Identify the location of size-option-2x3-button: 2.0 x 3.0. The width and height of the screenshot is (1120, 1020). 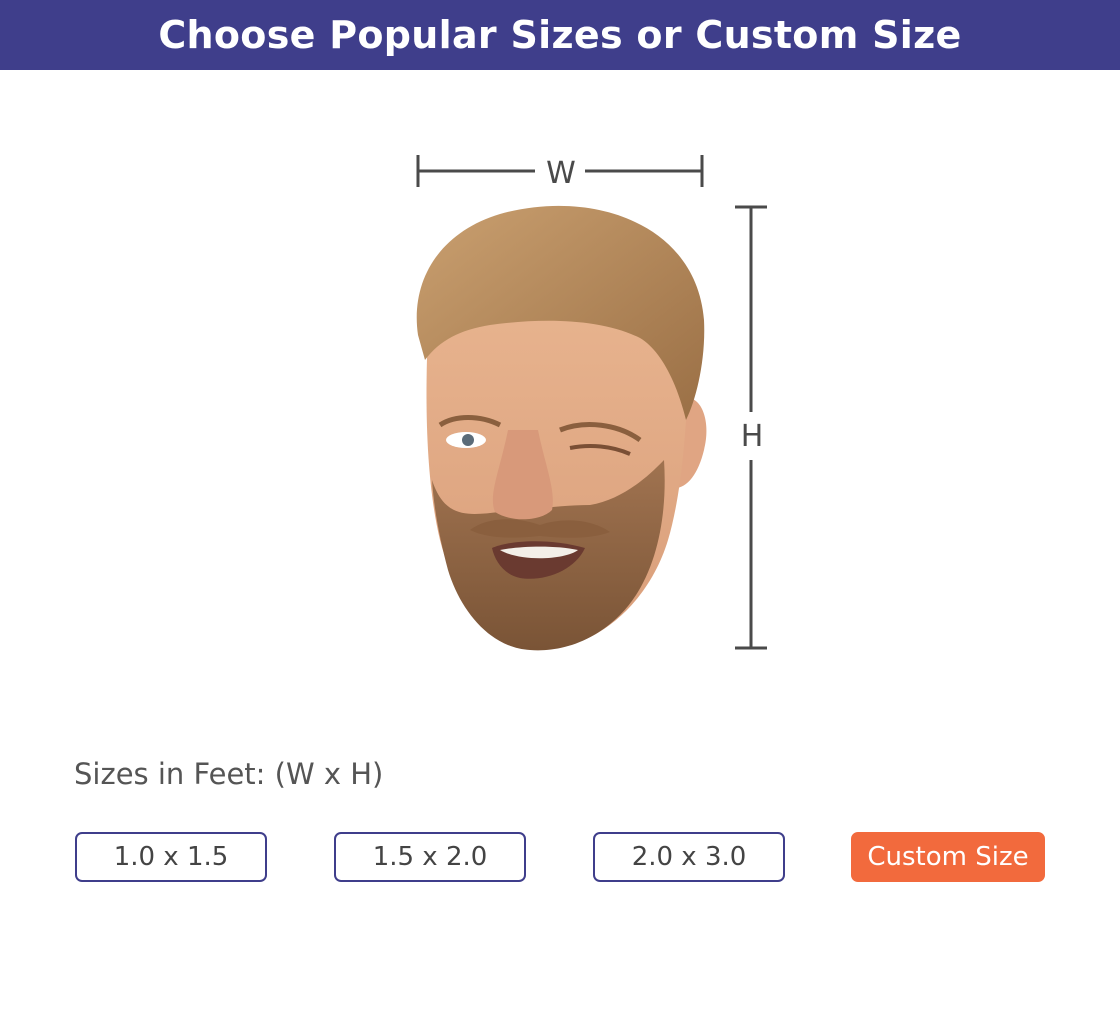
(689, 857).